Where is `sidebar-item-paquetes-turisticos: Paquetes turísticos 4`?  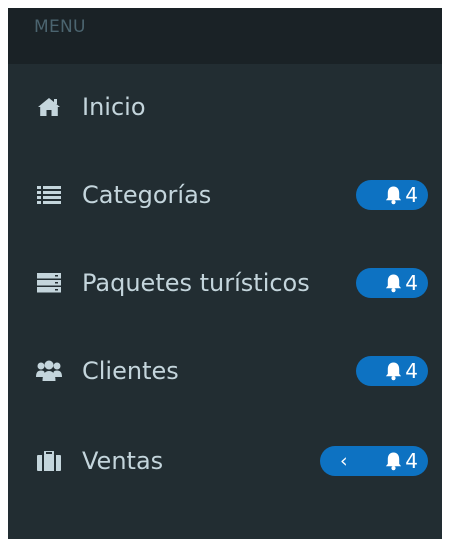
sidebar-item-paquetes-turisticos: Paquetes turísticos 4 is located at coordinates (225, 283).